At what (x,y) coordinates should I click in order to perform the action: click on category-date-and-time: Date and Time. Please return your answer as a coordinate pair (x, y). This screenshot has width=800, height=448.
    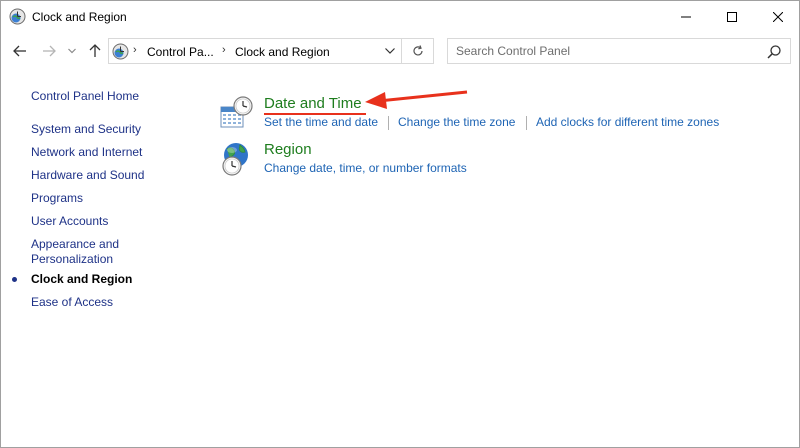
    Looking at the image, I should click on (313, 103).